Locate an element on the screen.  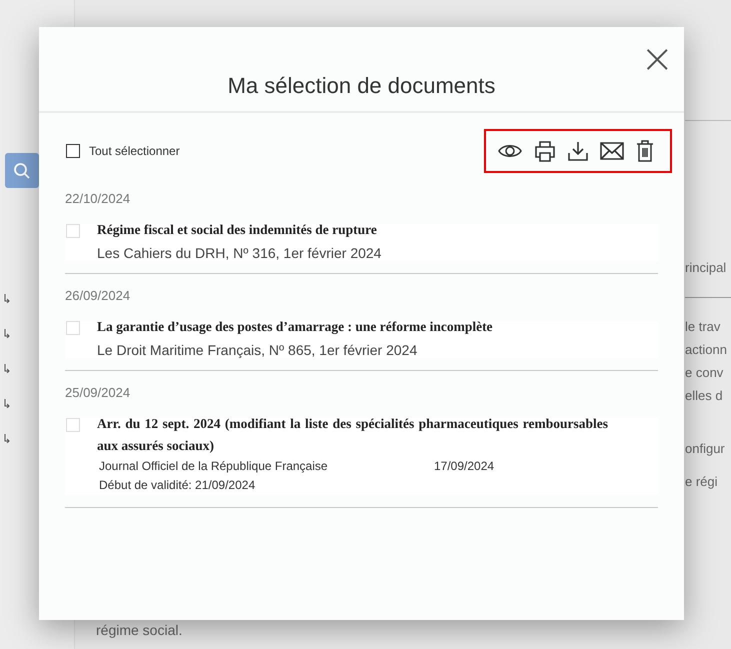
document-source: Le Droit Maritime Français, Nº 865, 1er février 2024 is located at coordinates (257, 350).